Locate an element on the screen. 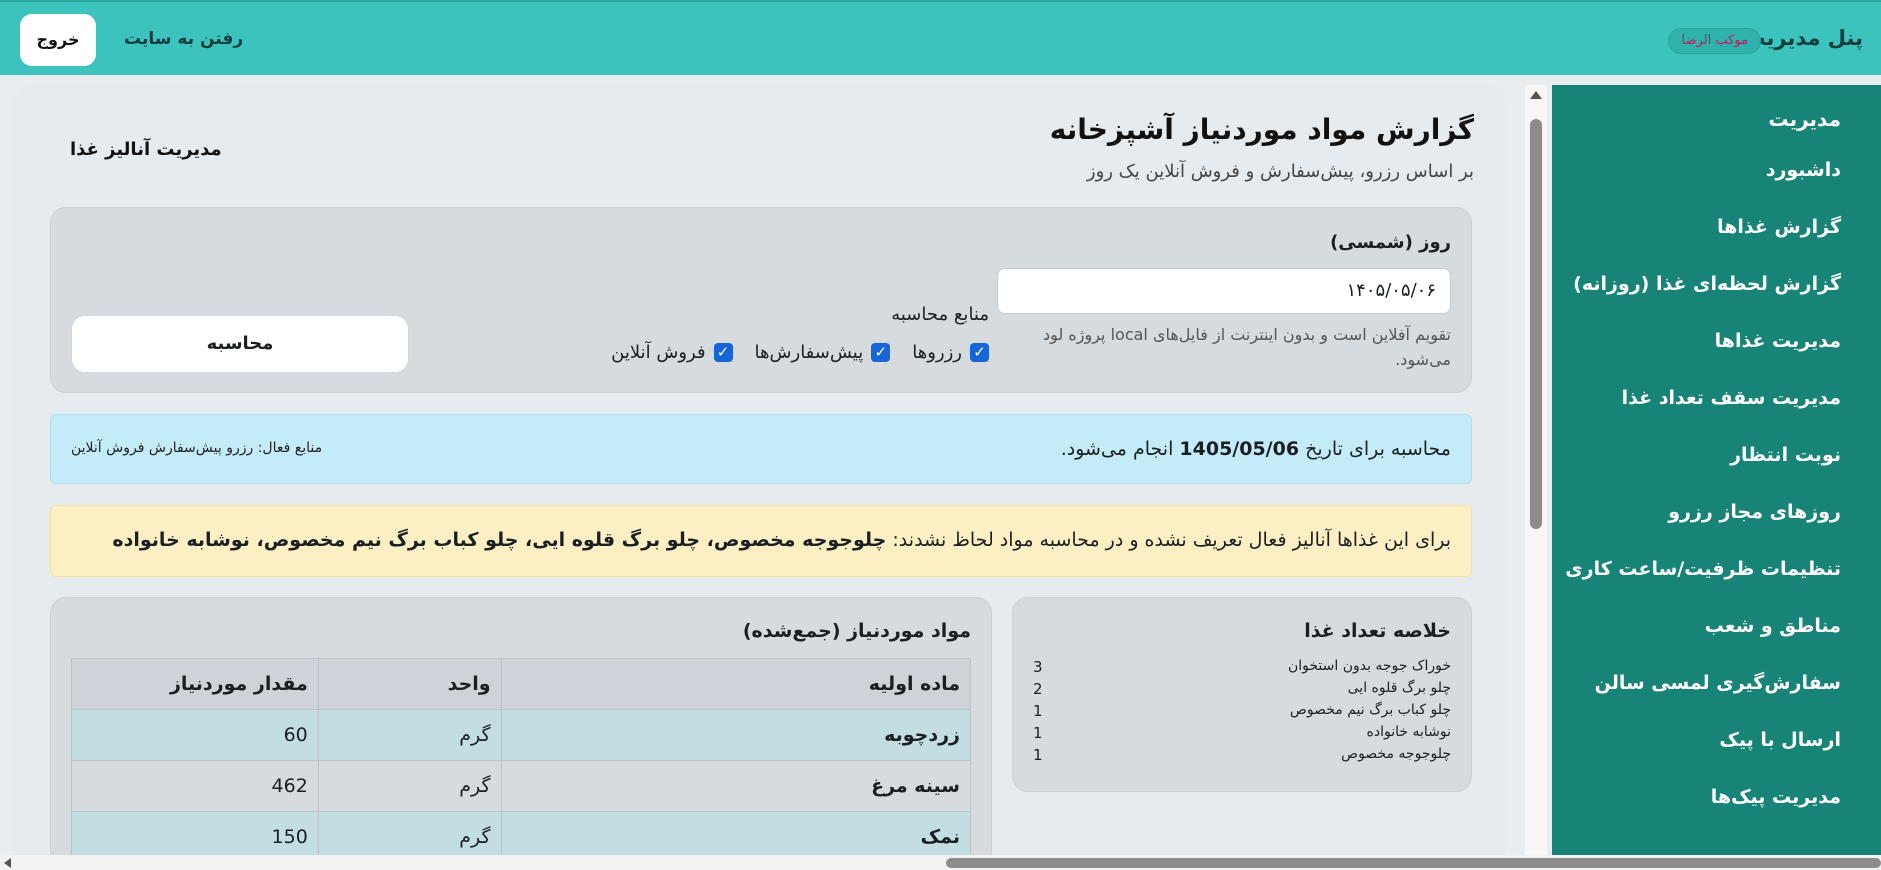 The width and height of the screenshot is (1881, 870). vertical-scrollbar is located at coordinates (1536, 470).